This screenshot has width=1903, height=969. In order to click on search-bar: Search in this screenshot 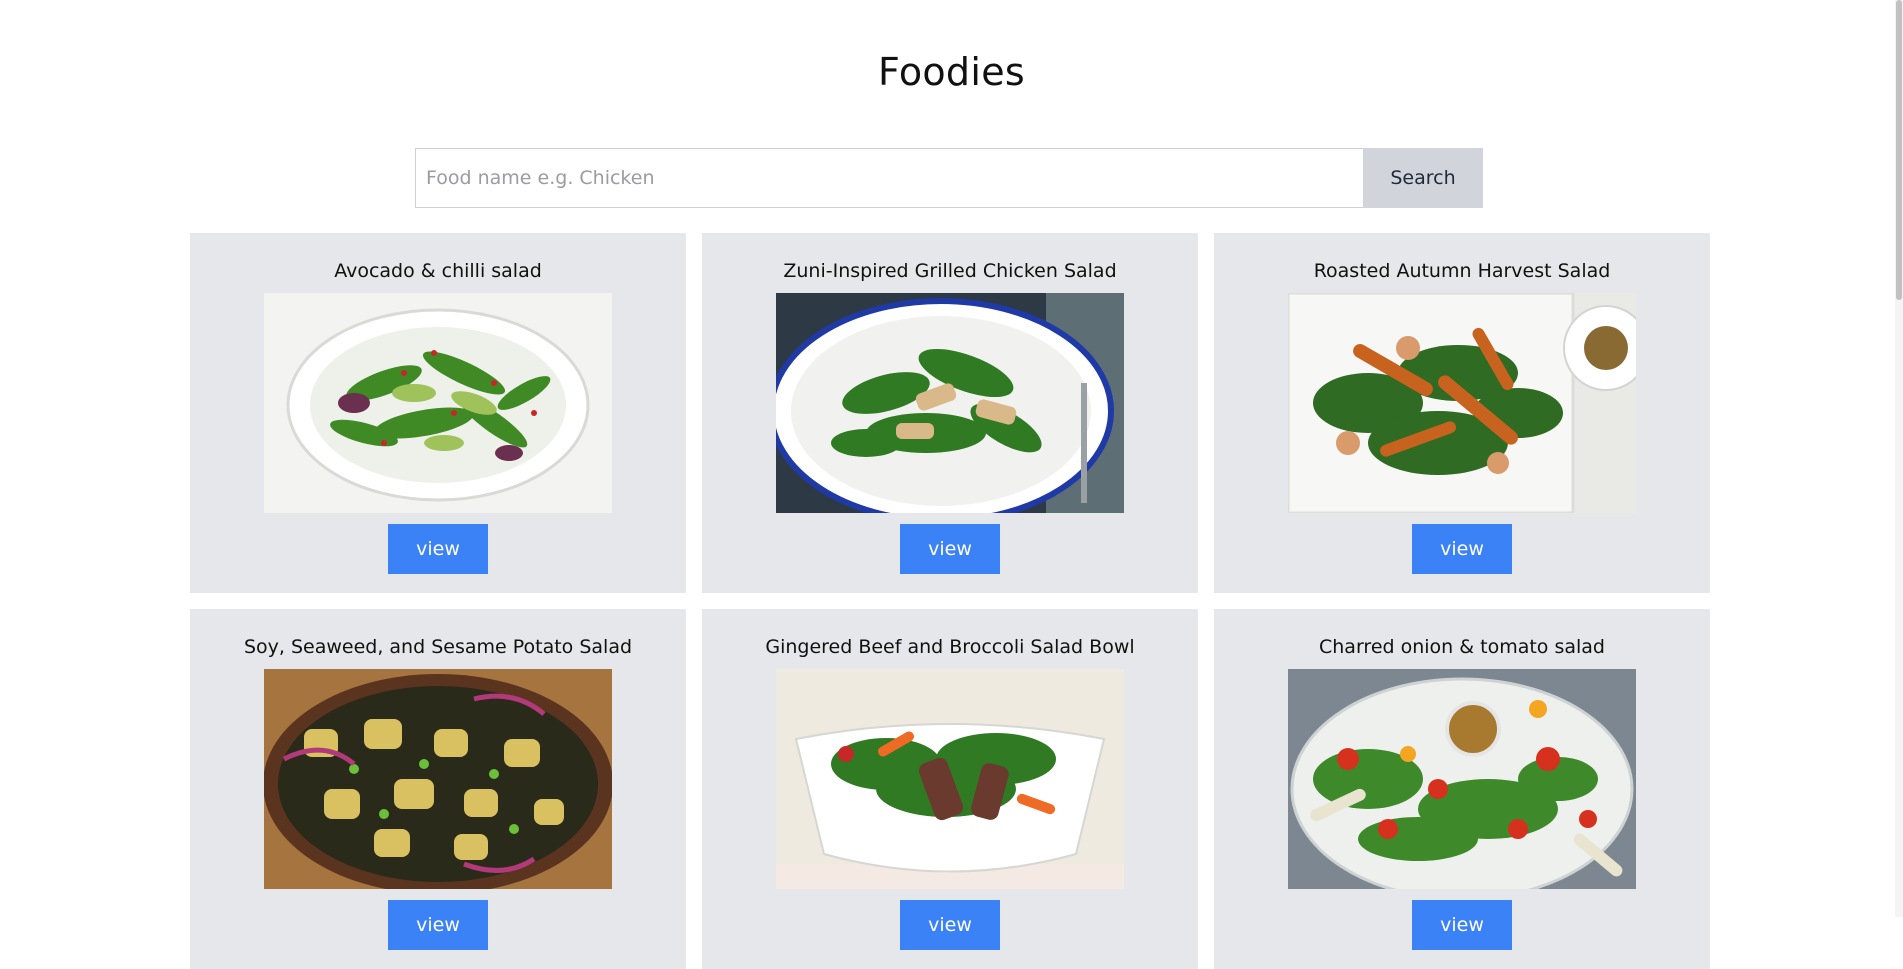, I will do `click(949, 178)`.